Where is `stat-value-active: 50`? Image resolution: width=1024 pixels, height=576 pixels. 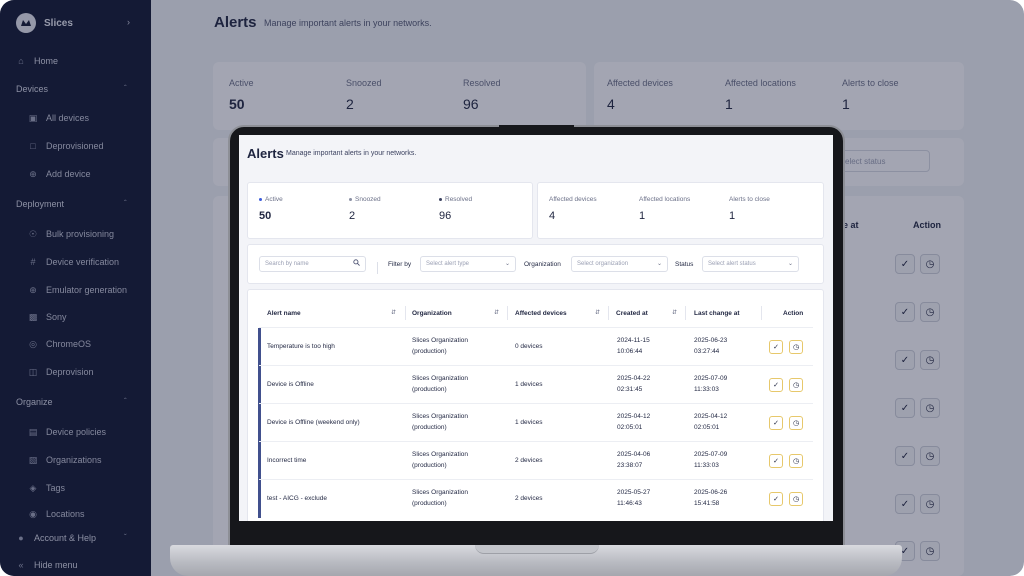 stat-value-active: 50 is located at coordinates (265, 216).